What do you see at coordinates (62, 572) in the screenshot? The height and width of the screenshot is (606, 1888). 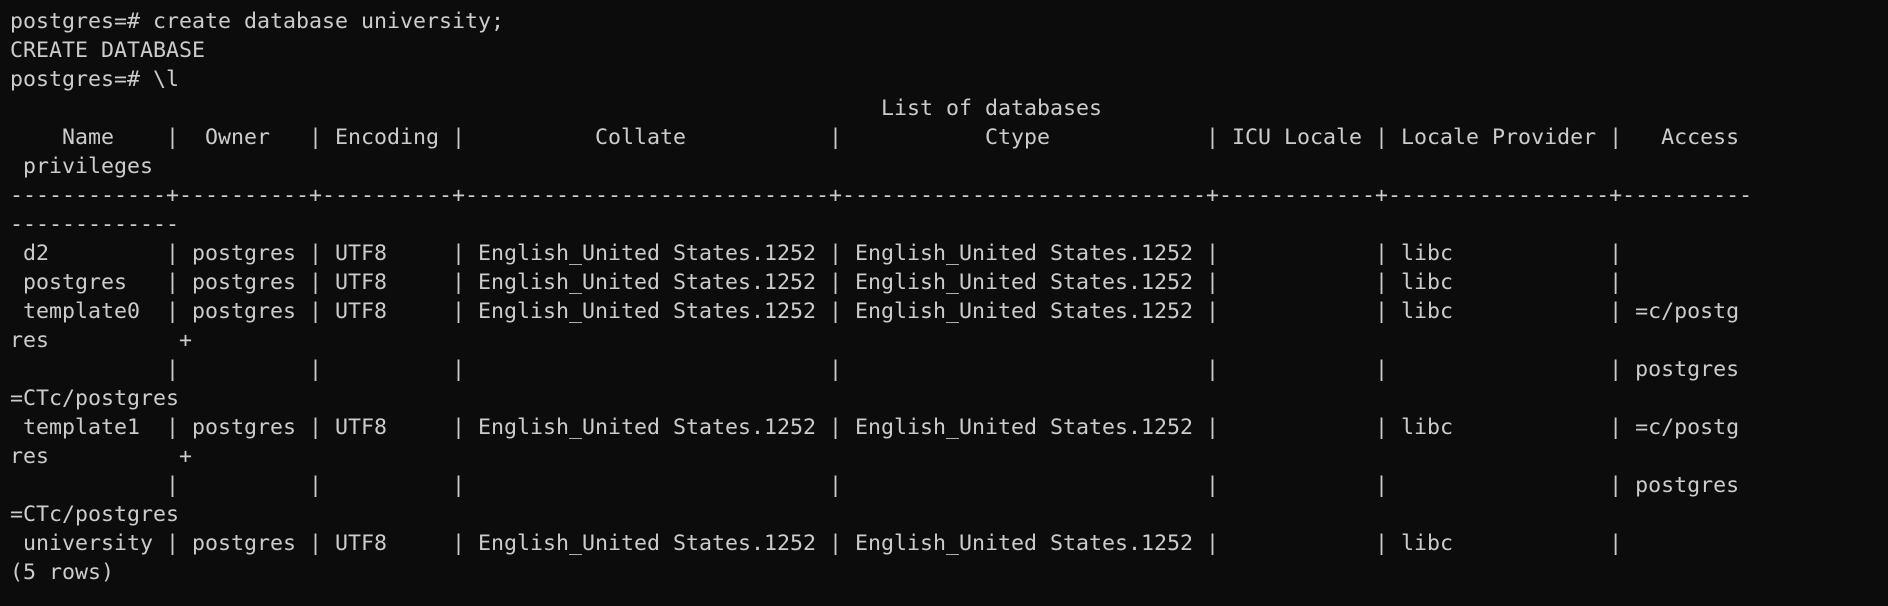 I see `row-count: (5 rows)` at bounding box center [62, 572].